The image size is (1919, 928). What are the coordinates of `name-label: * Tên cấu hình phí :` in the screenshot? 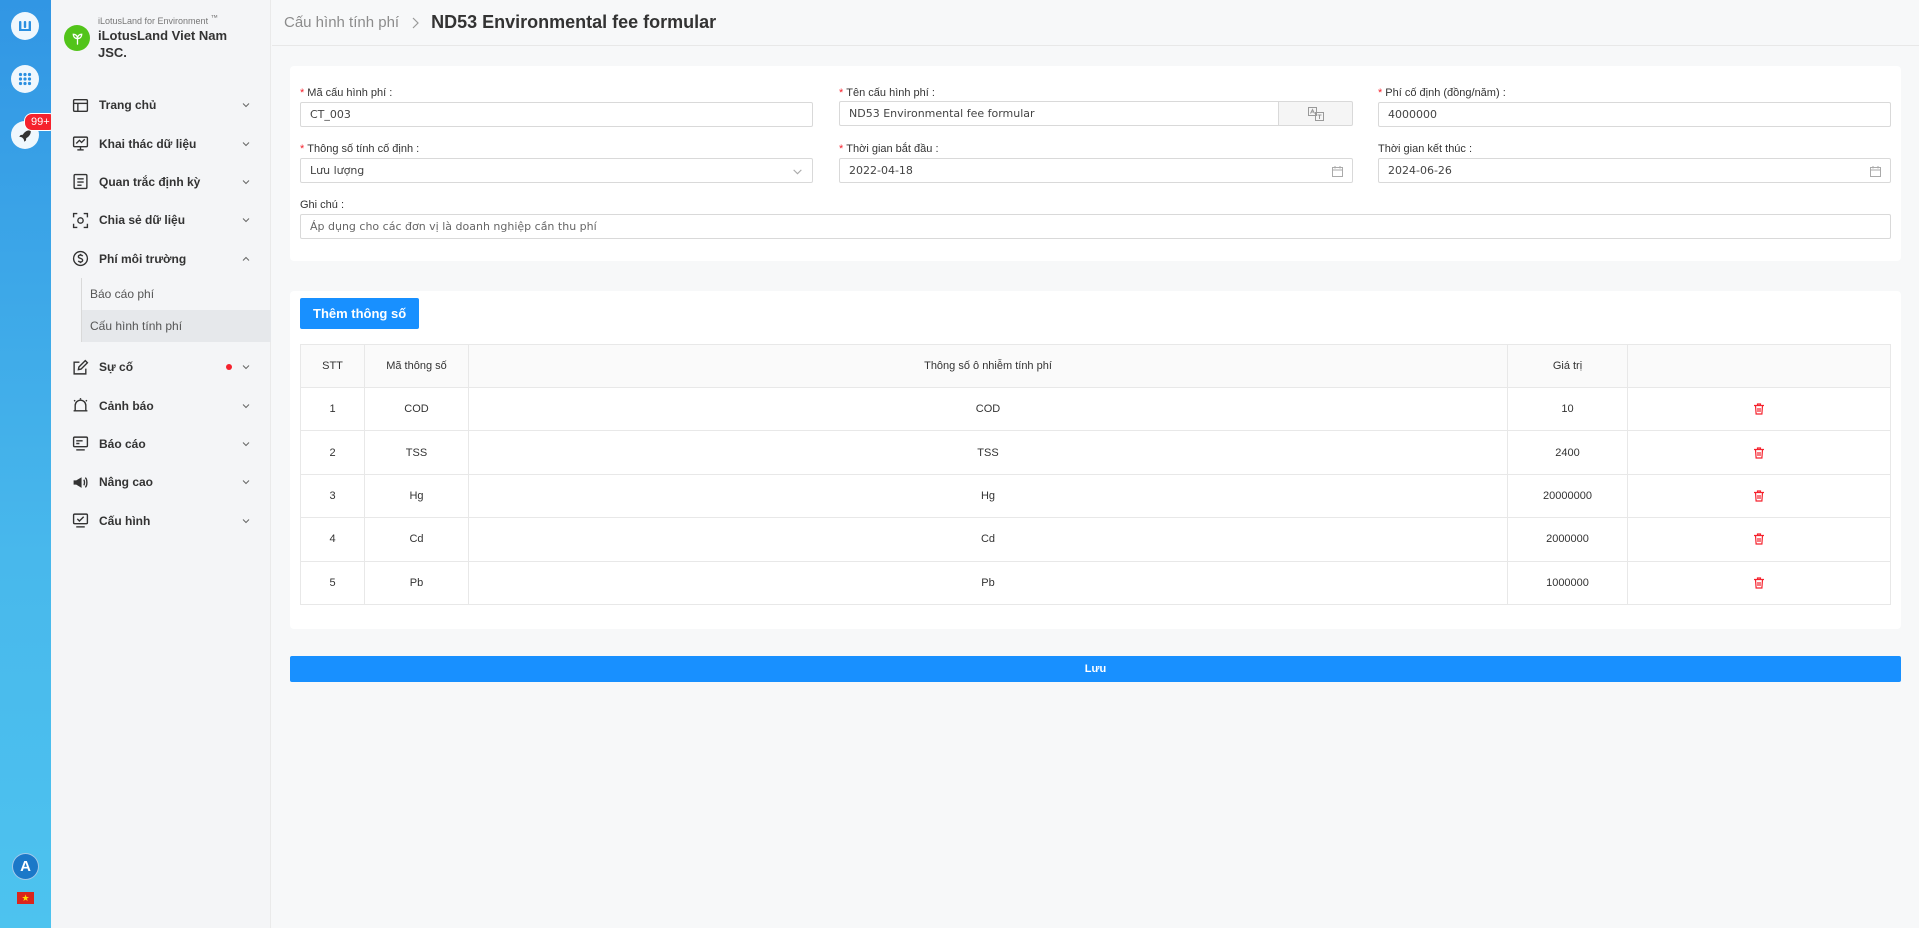 It's located at (887, 93).